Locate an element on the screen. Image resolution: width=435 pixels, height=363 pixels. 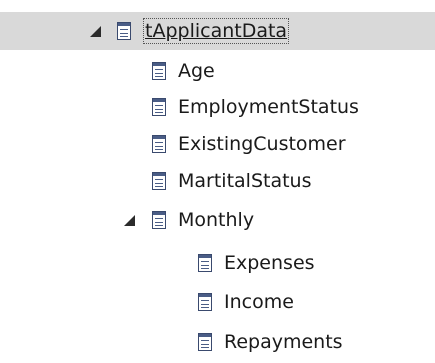
tree-node-repayments: Repayments is located at coordinates (217, 342).